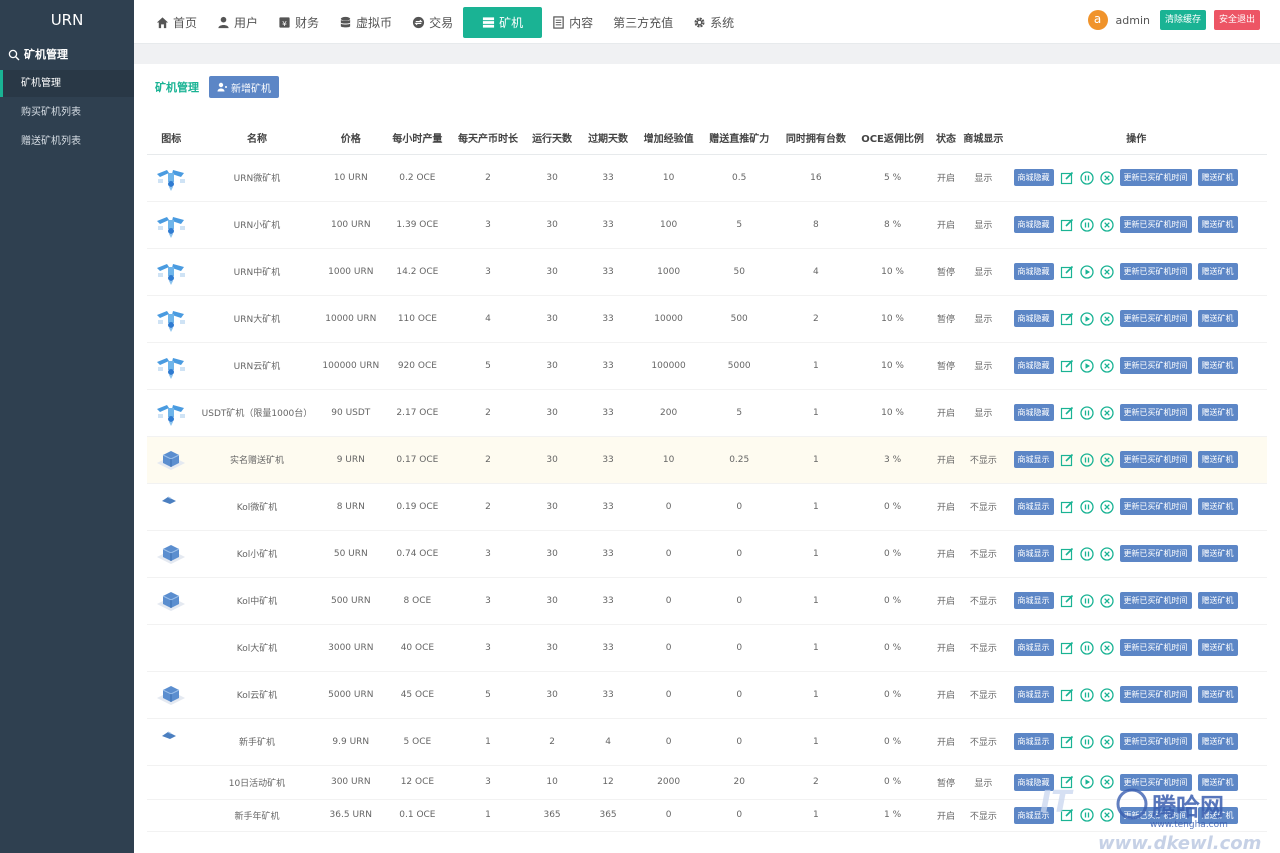  I want to click on nav-finance: ¥ 财务, so click(298, 22).